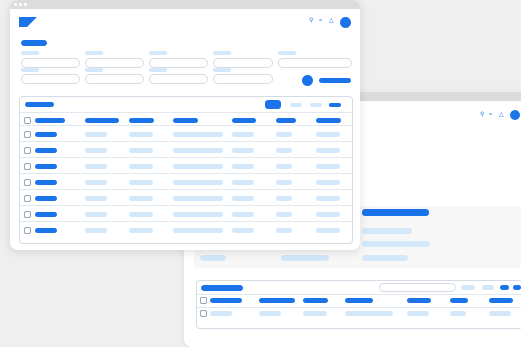 This screenshot has width=521, height=347. I want to click on search-button, so click(335, 80).